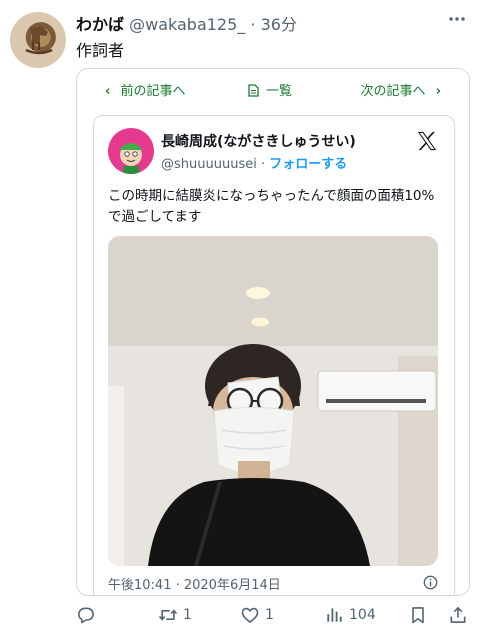 This screenshot has height=634, width=480. Describe the element at coordinates (108, 91) in the screenshot. I see `chevron-left-icon: ‹` at that location.